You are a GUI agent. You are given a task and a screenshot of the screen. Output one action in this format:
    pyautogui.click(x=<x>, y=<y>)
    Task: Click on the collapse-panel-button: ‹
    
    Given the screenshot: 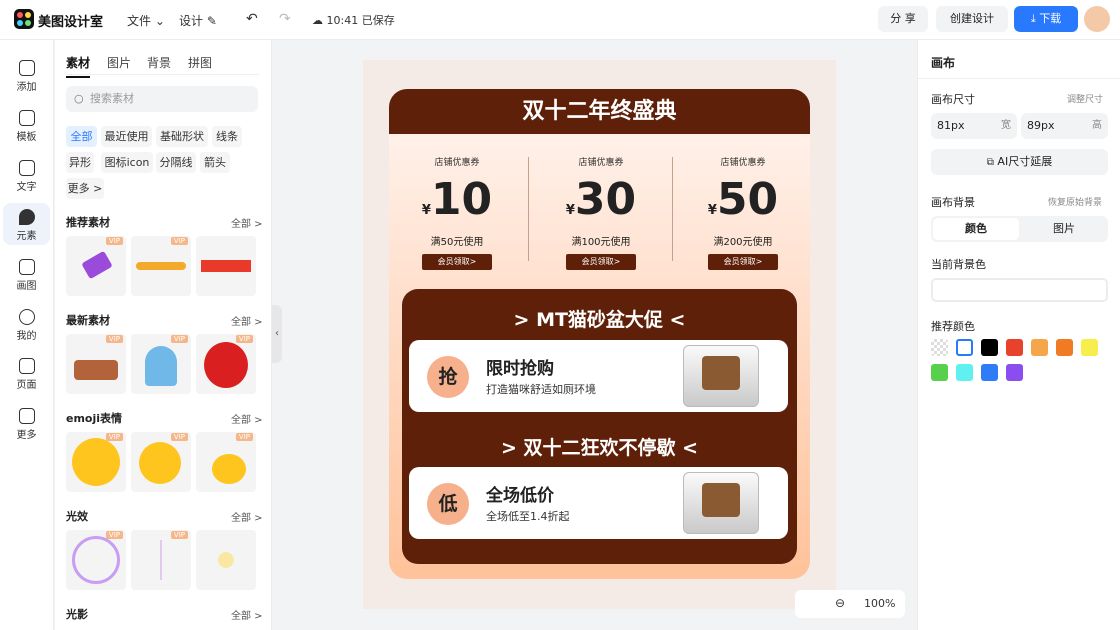 What is the action you would take?
    pyautogui.click(x=277, y=334)
    